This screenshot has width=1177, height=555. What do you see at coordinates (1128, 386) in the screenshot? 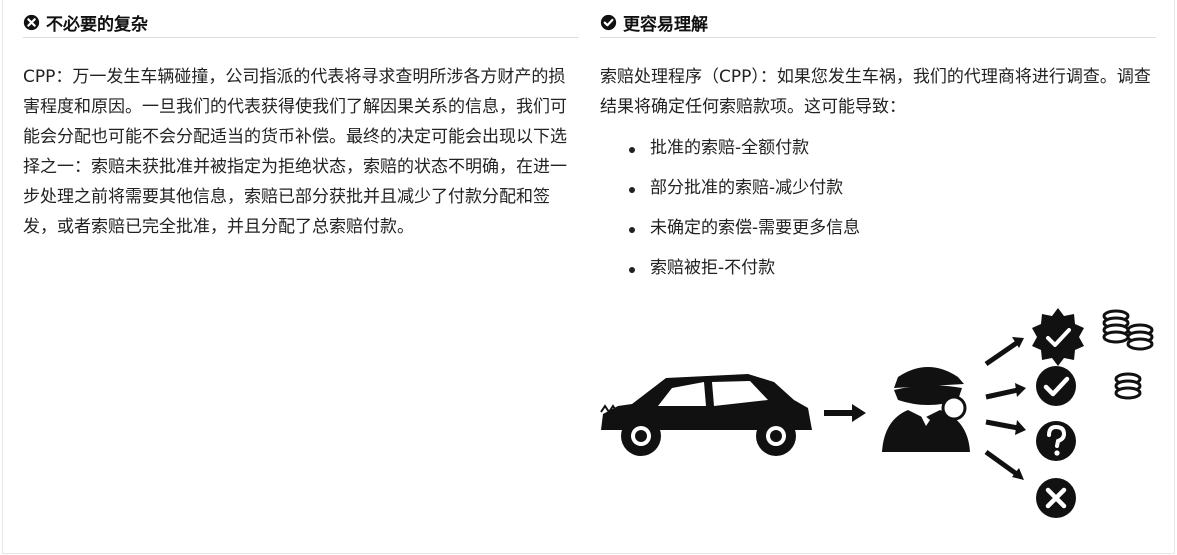
I see `coins-small-icon` at bounding box center [1128, 386].